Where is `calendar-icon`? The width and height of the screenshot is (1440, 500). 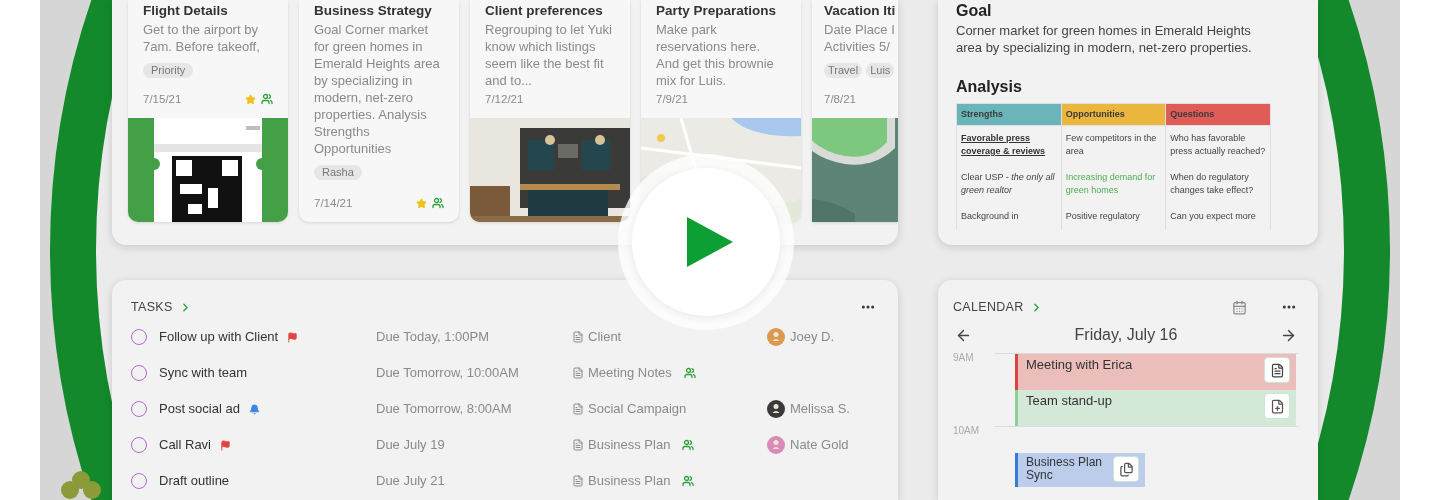 calendar-icon is located at coordinates (1239, 307).